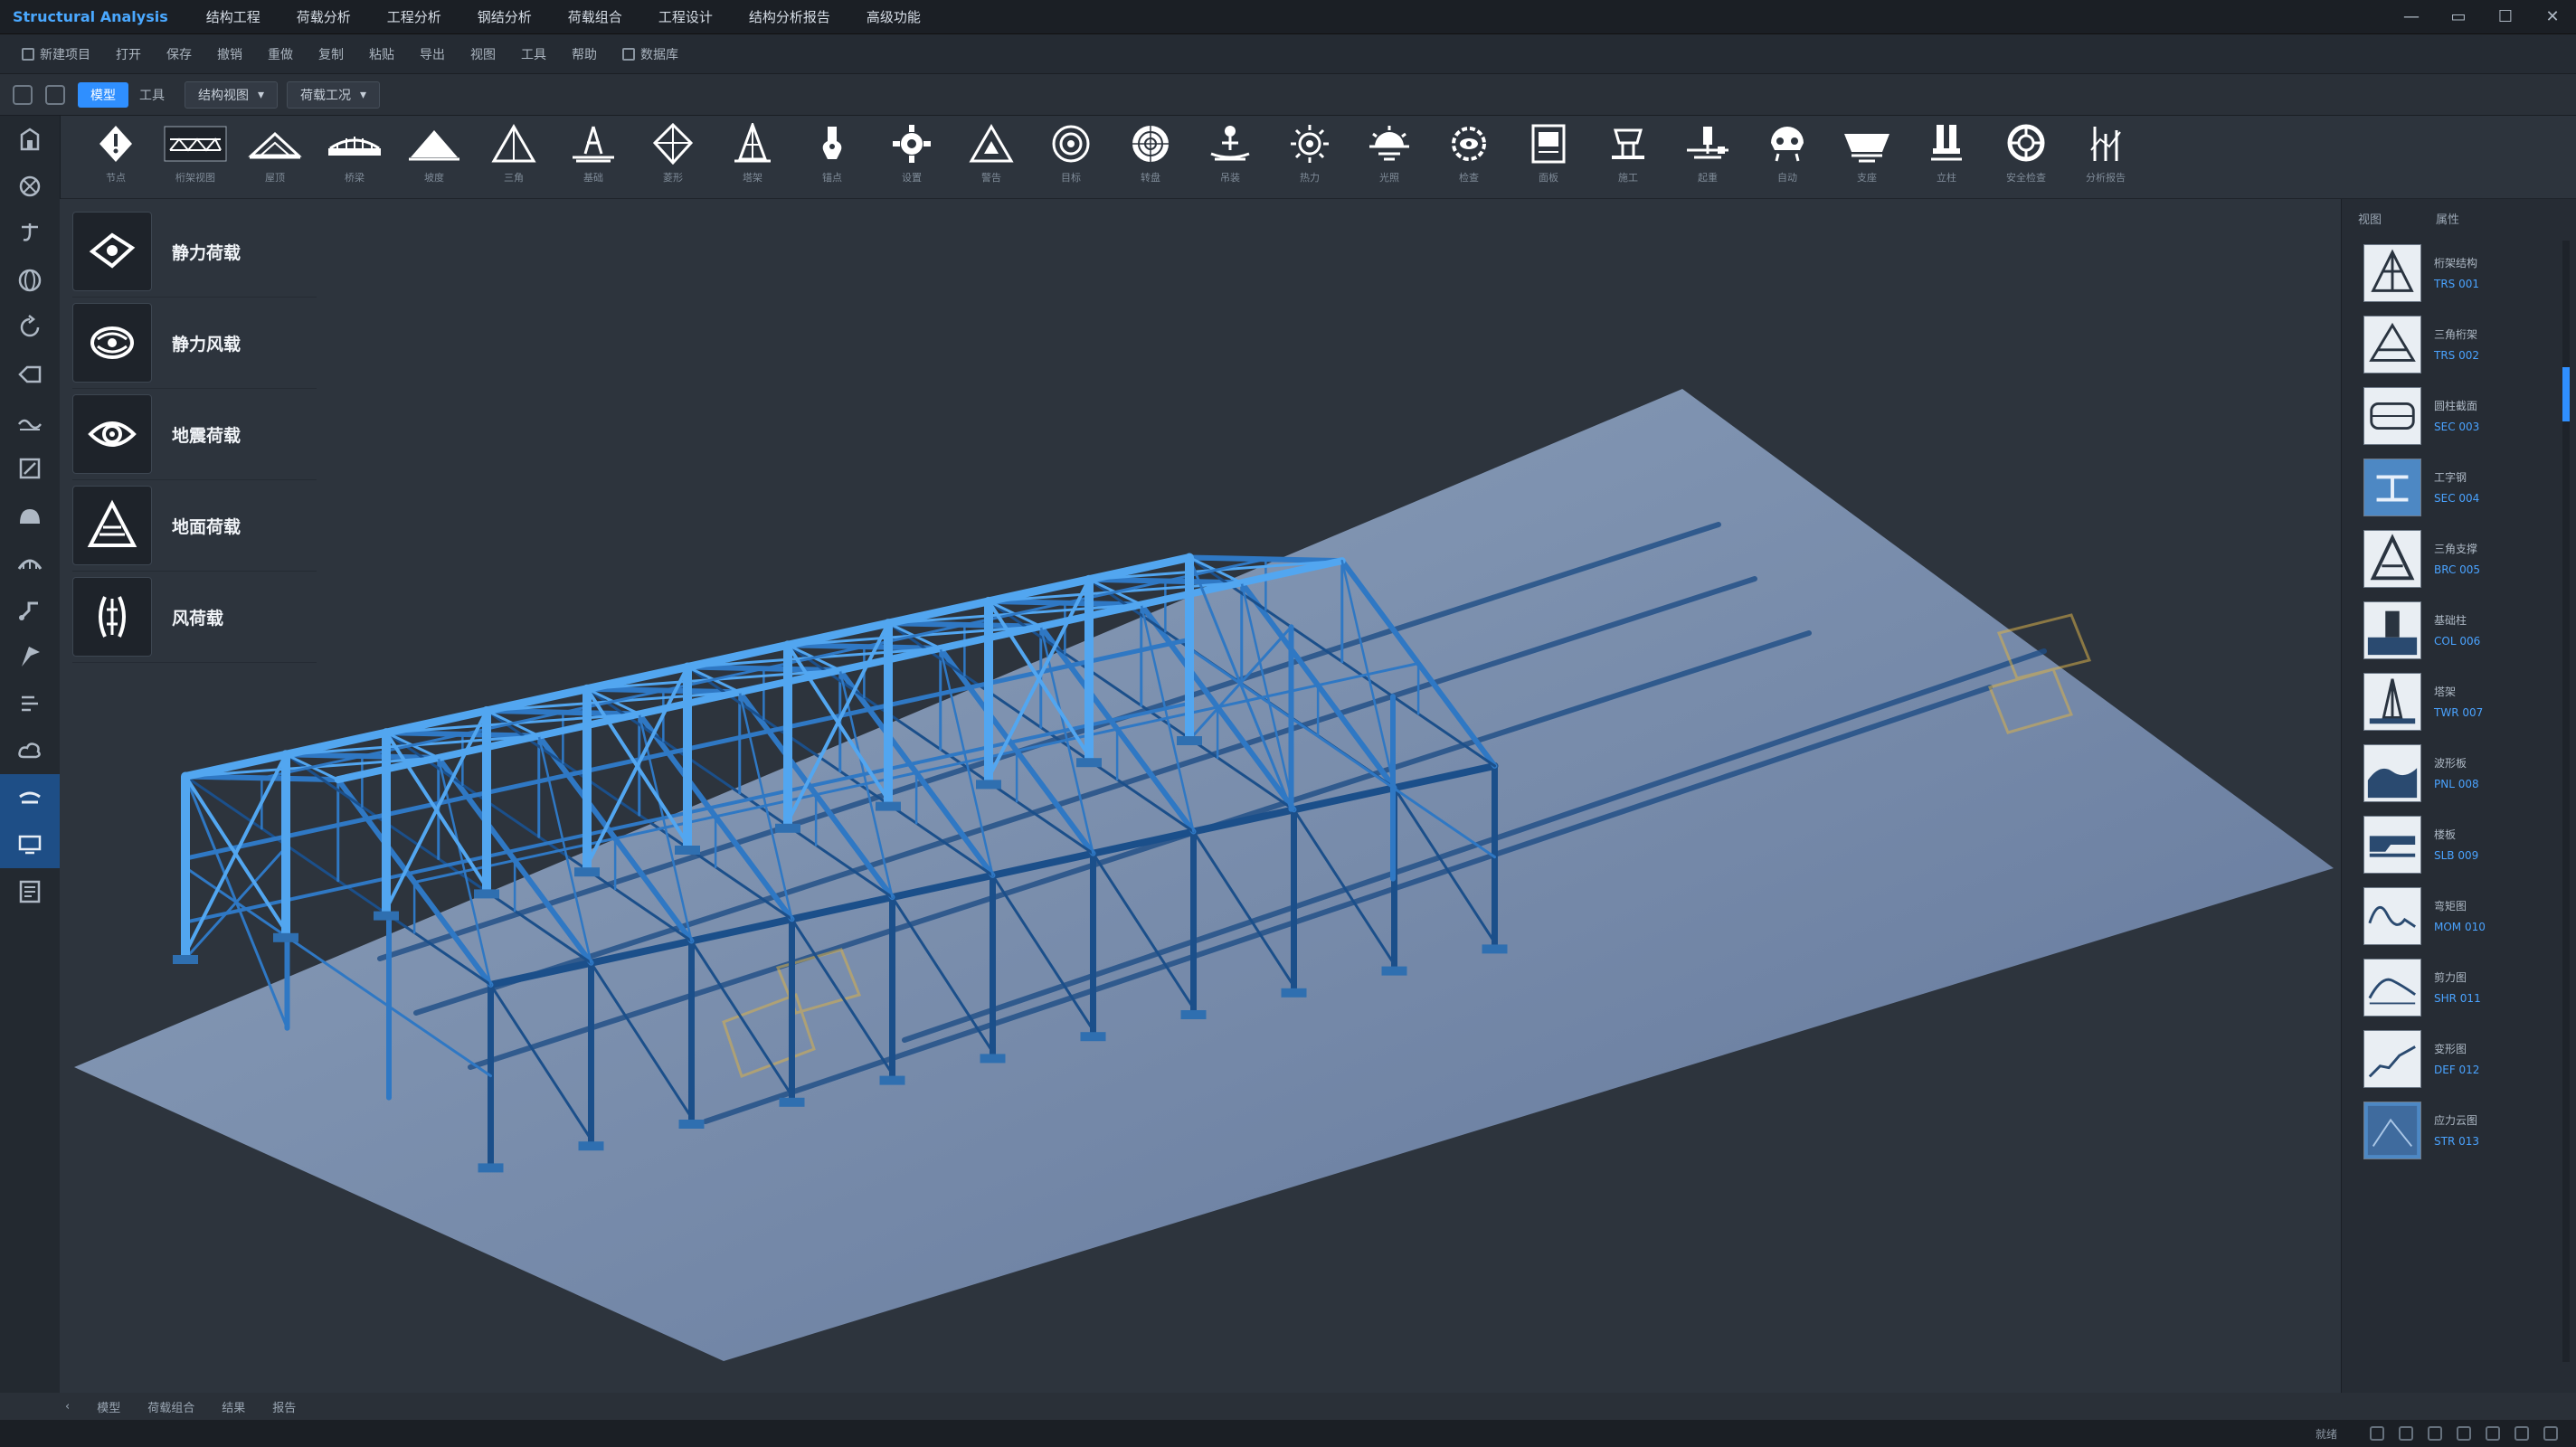 The height and width of the screenshot is (1447, 2576). I want to click on menu-item: 结构分析报告, so click(790, 17).